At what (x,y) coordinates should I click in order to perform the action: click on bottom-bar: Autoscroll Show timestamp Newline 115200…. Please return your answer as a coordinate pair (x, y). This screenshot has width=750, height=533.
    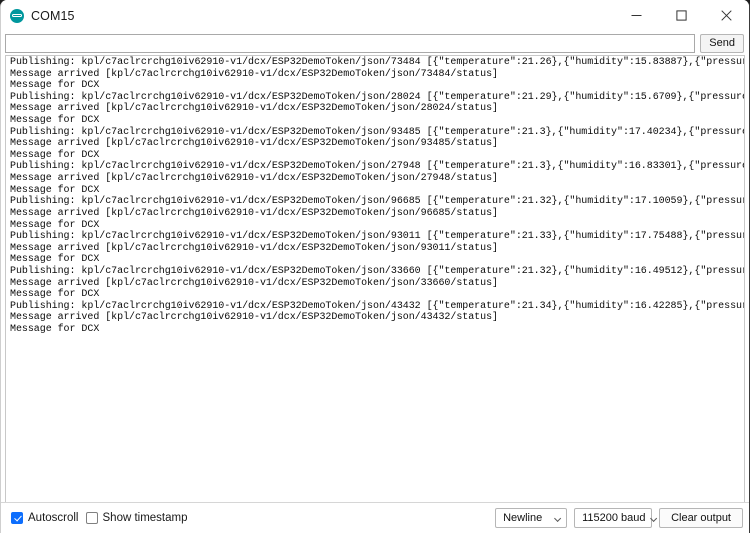
    Looking at the image, I should click on (375, 517).